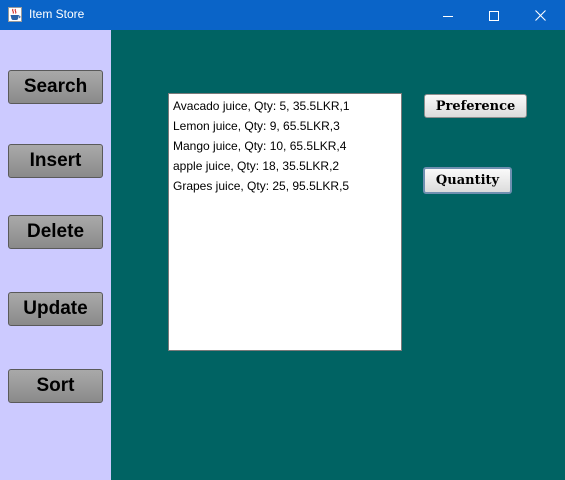 The image size is (565, 480). I want to click on quantity-button: Quantity, so click(467, 180).